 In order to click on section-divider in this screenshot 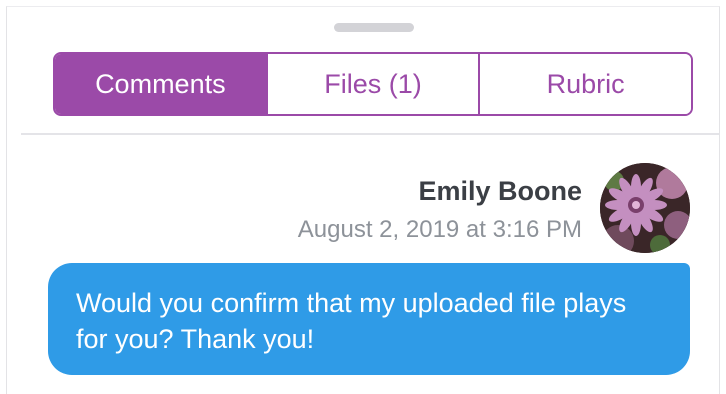, I will do `click(370, 134)`.